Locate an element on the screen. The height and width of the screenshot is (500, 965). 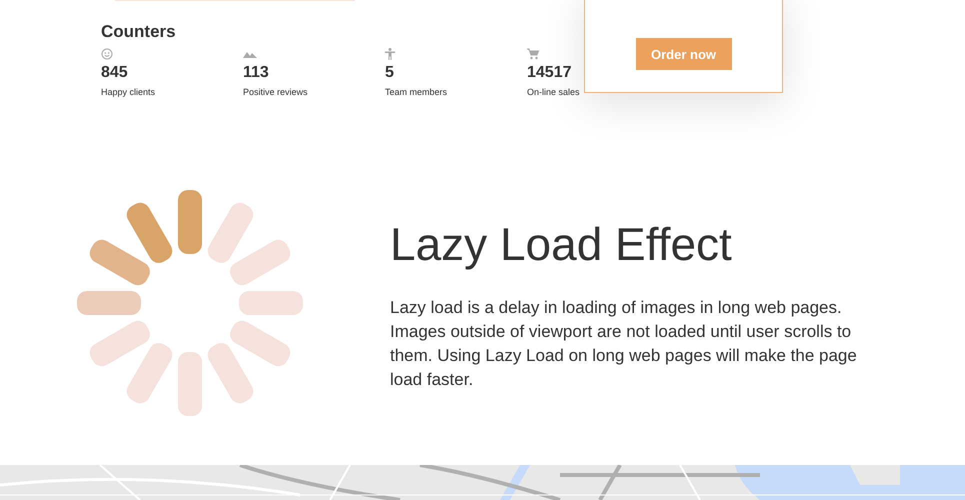
counter-label: On-line sales is located at coordinates (553, 92).